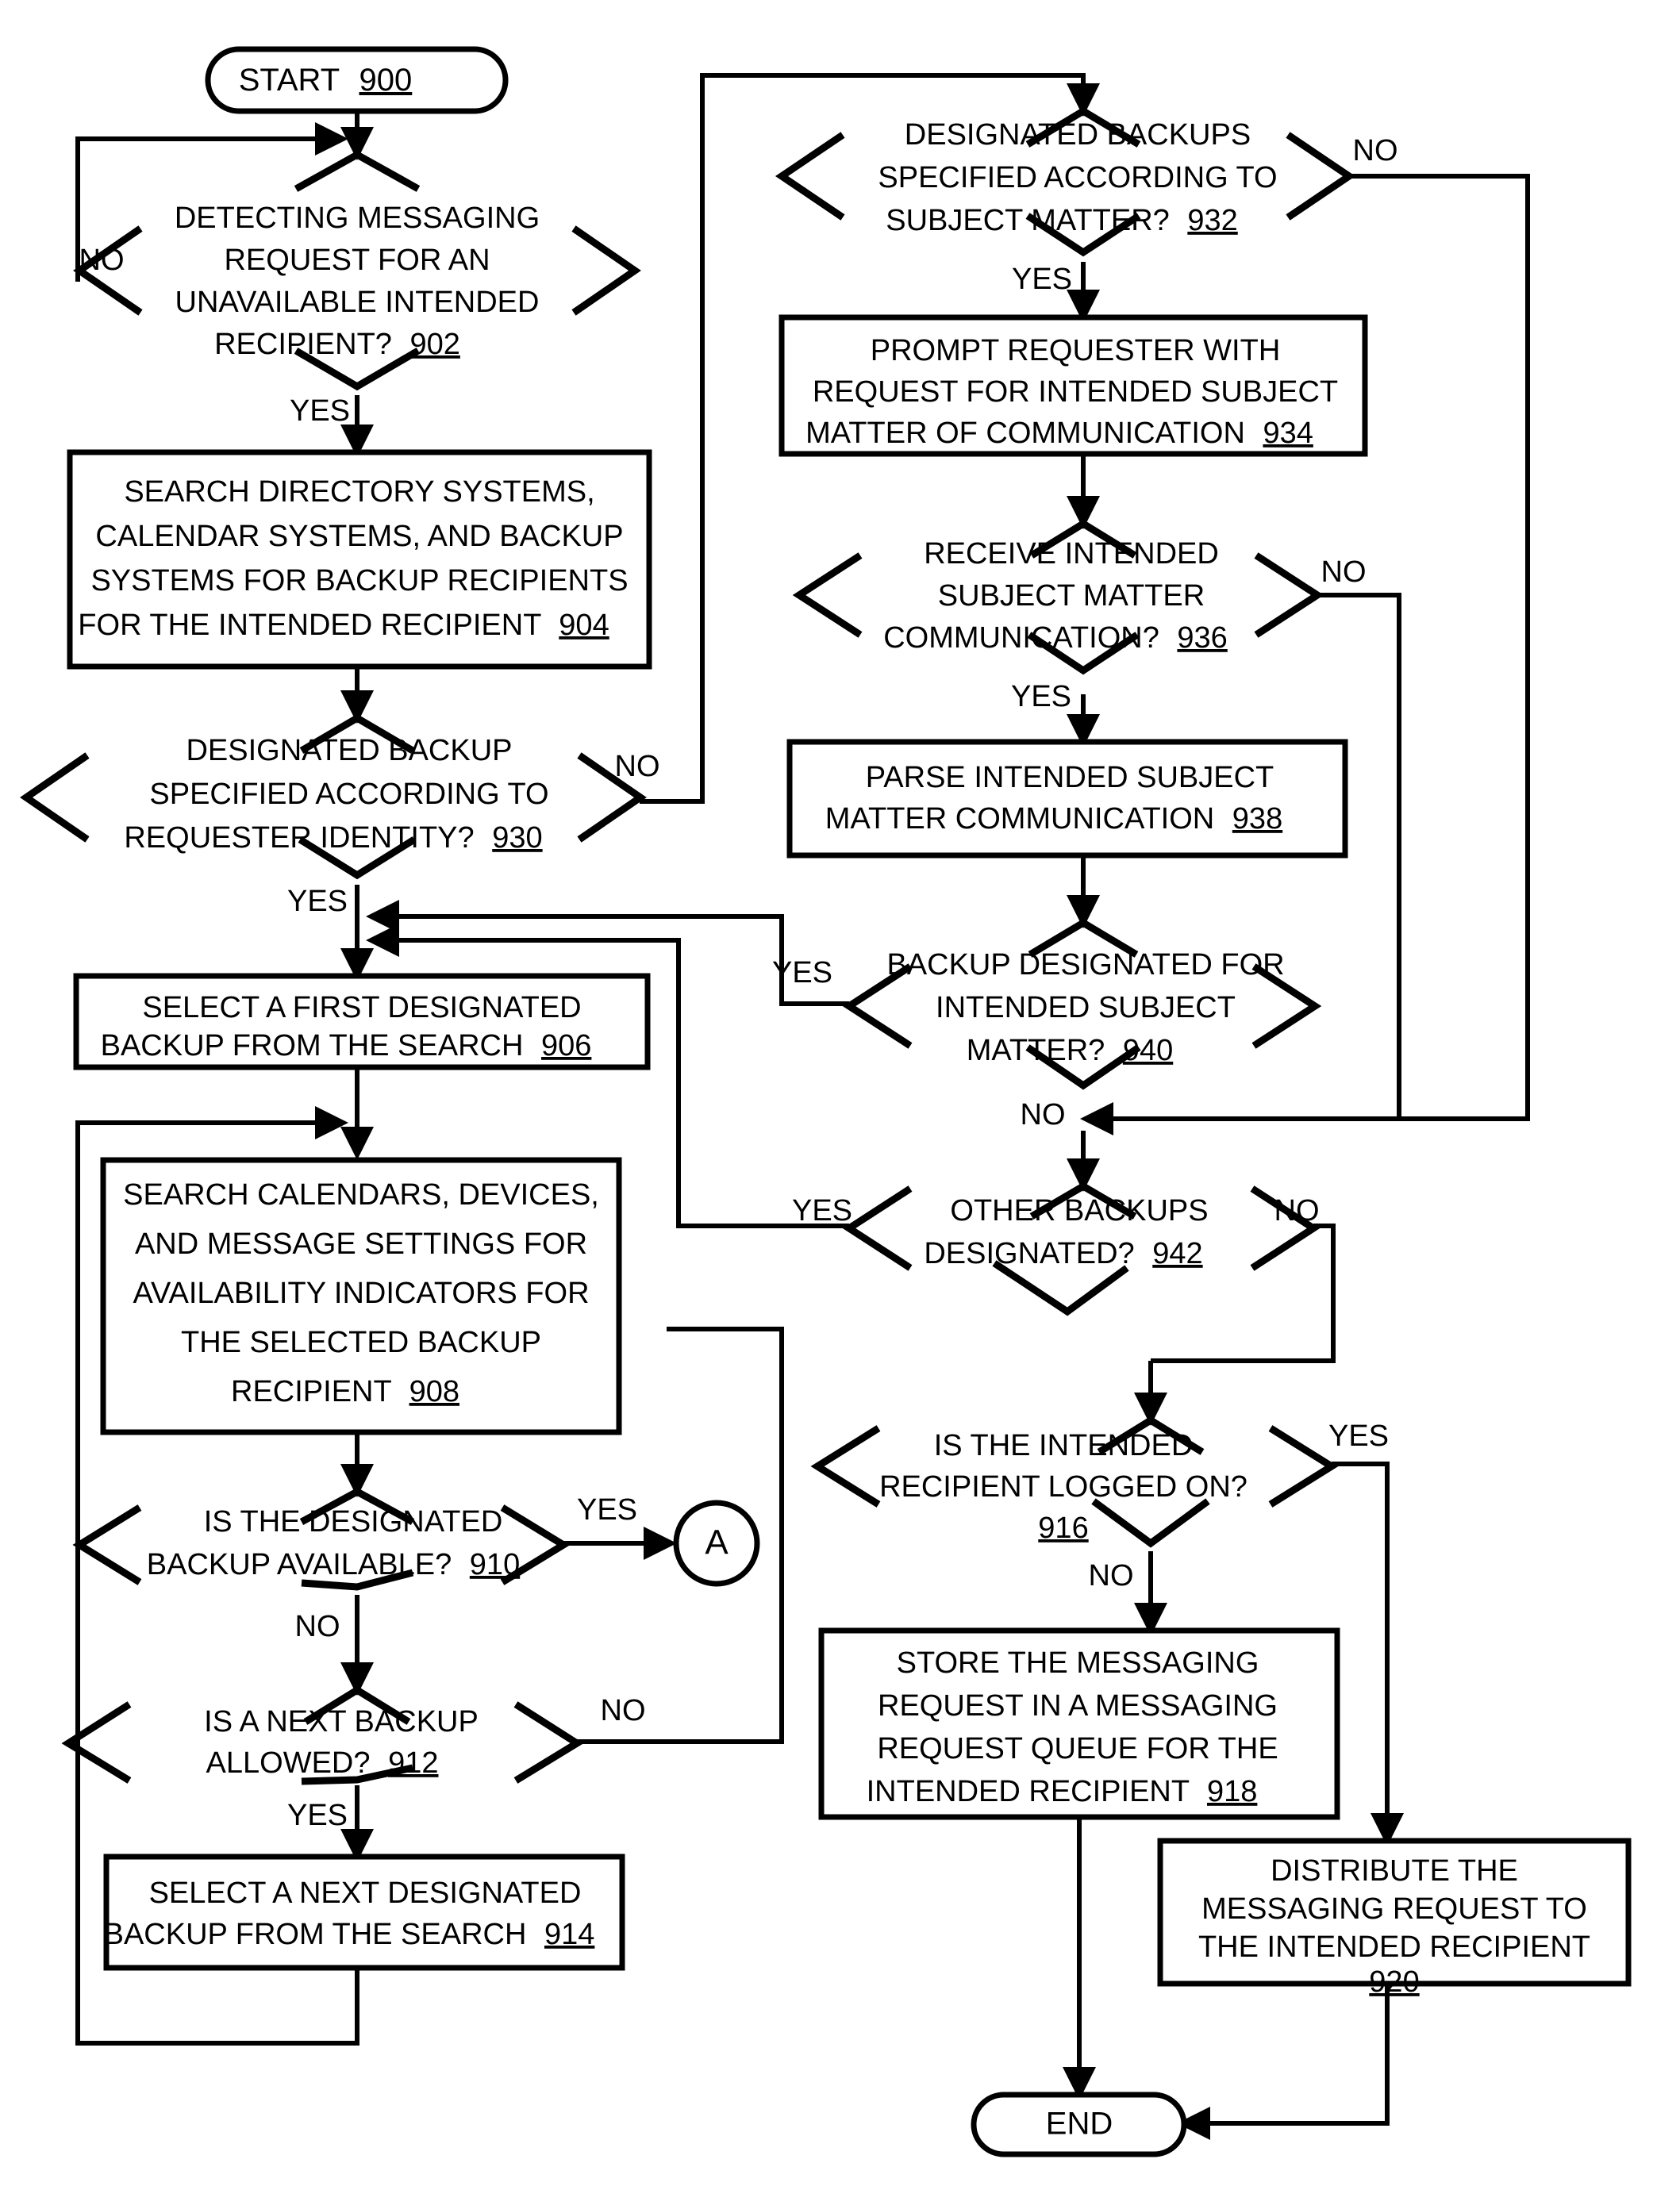 The width and height of the screenshot is (1680, 2209). Describe the element at coordinates (1079, 1210) in the screenshot. I see `decision-942-line1: OTHER BACKUPS` at that location.